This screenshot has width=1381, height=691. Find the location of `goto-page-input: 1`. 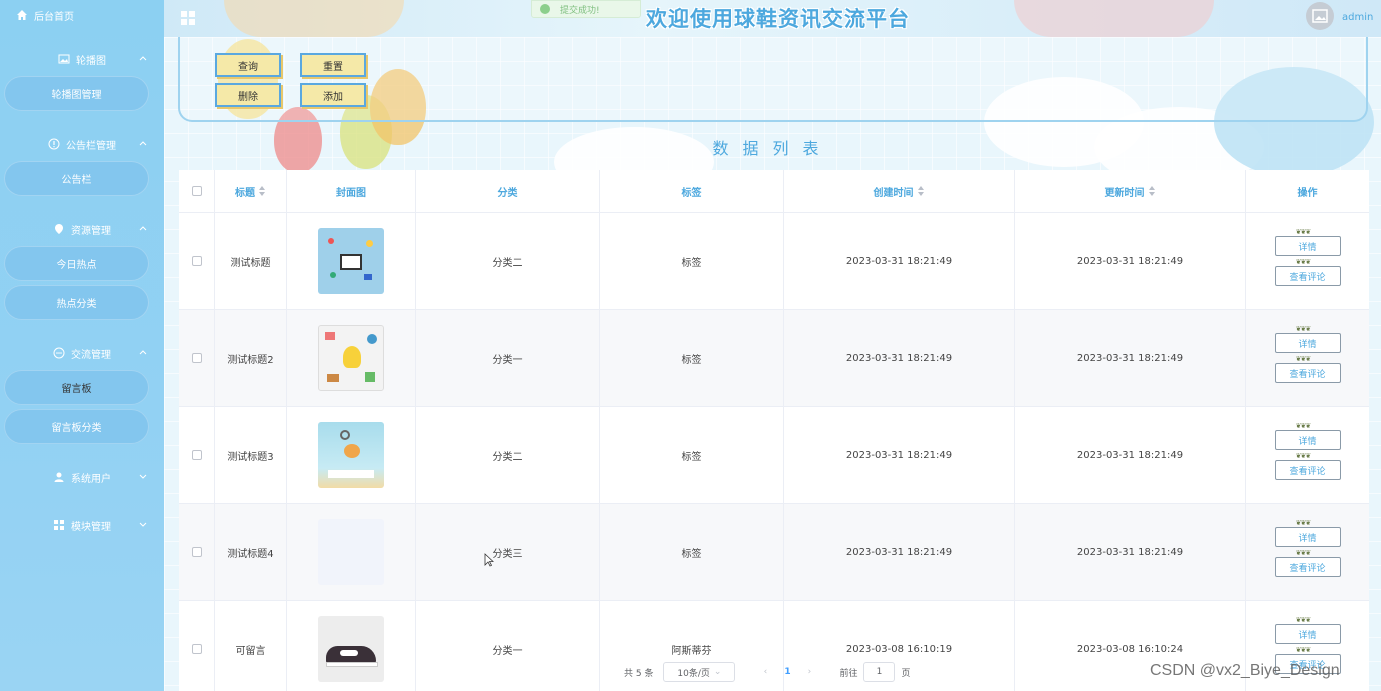

goto-page-input: 1 is located at coordinates (879, 672).